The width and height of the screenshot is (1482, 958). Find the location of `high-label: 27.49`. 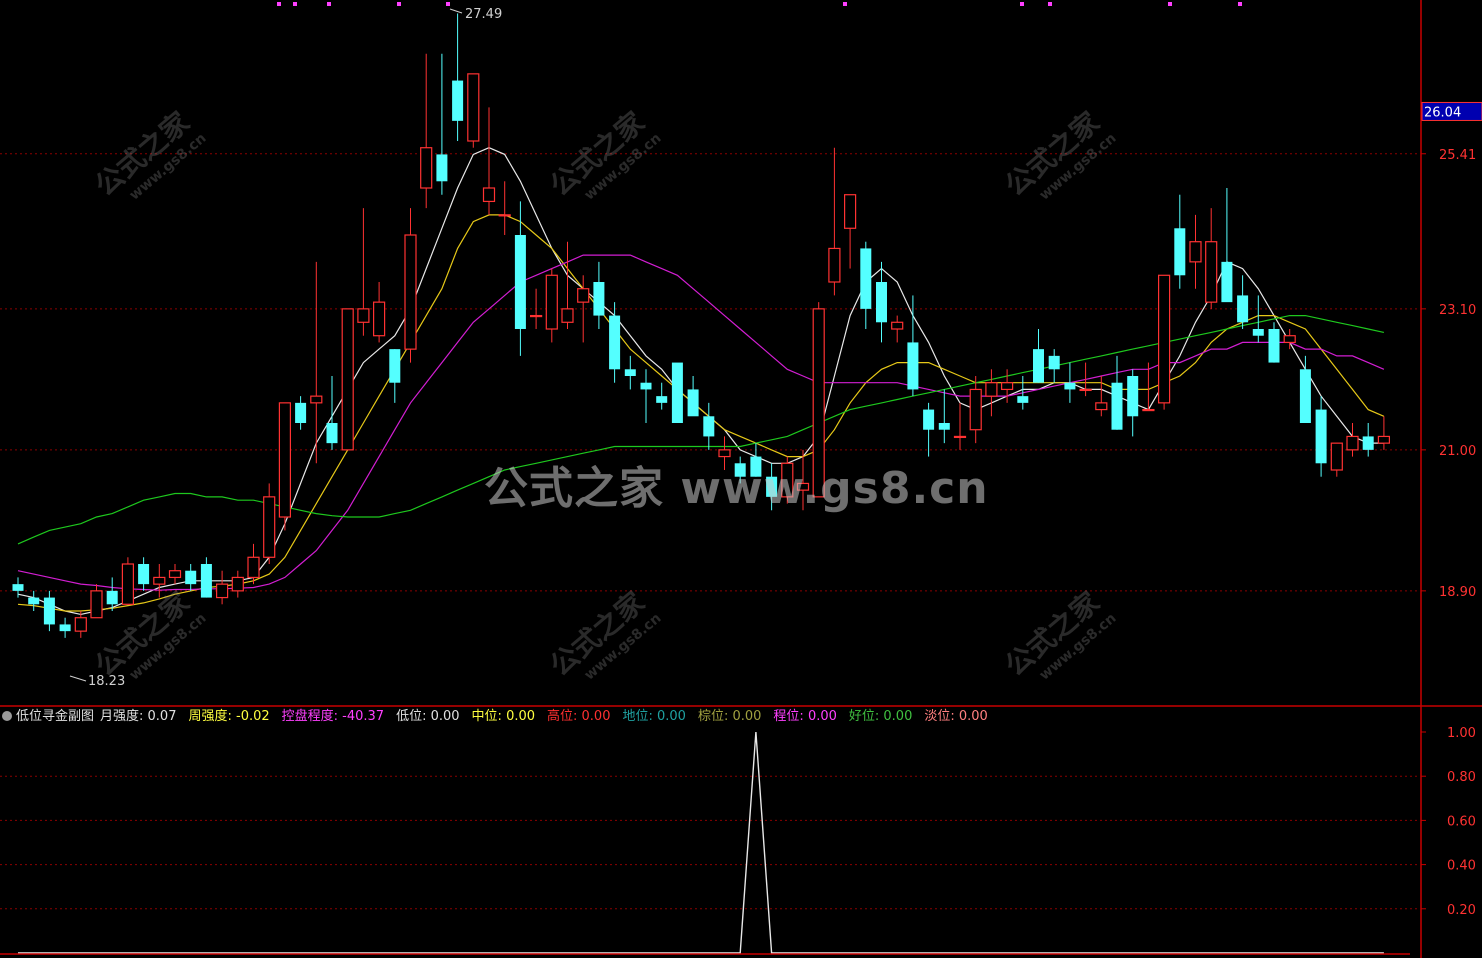

high-label: 27.49 is located at coordinates (483, 14).